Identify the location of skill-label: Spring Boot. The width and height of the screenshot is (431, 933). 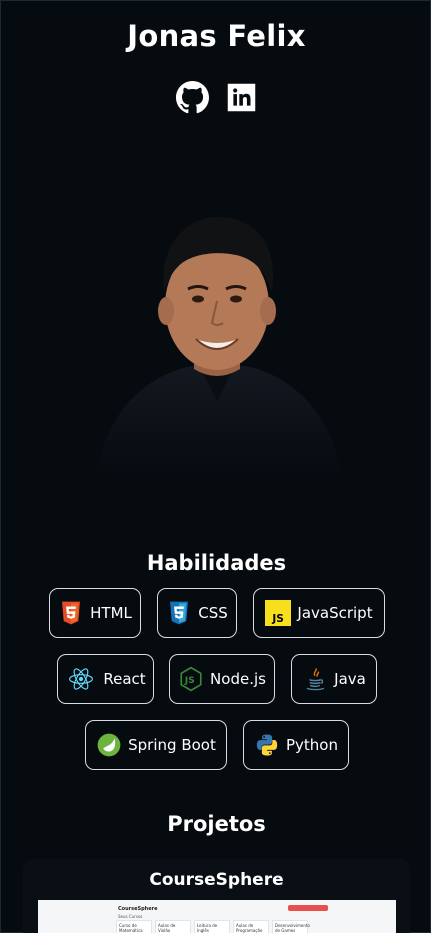
(172, 745).